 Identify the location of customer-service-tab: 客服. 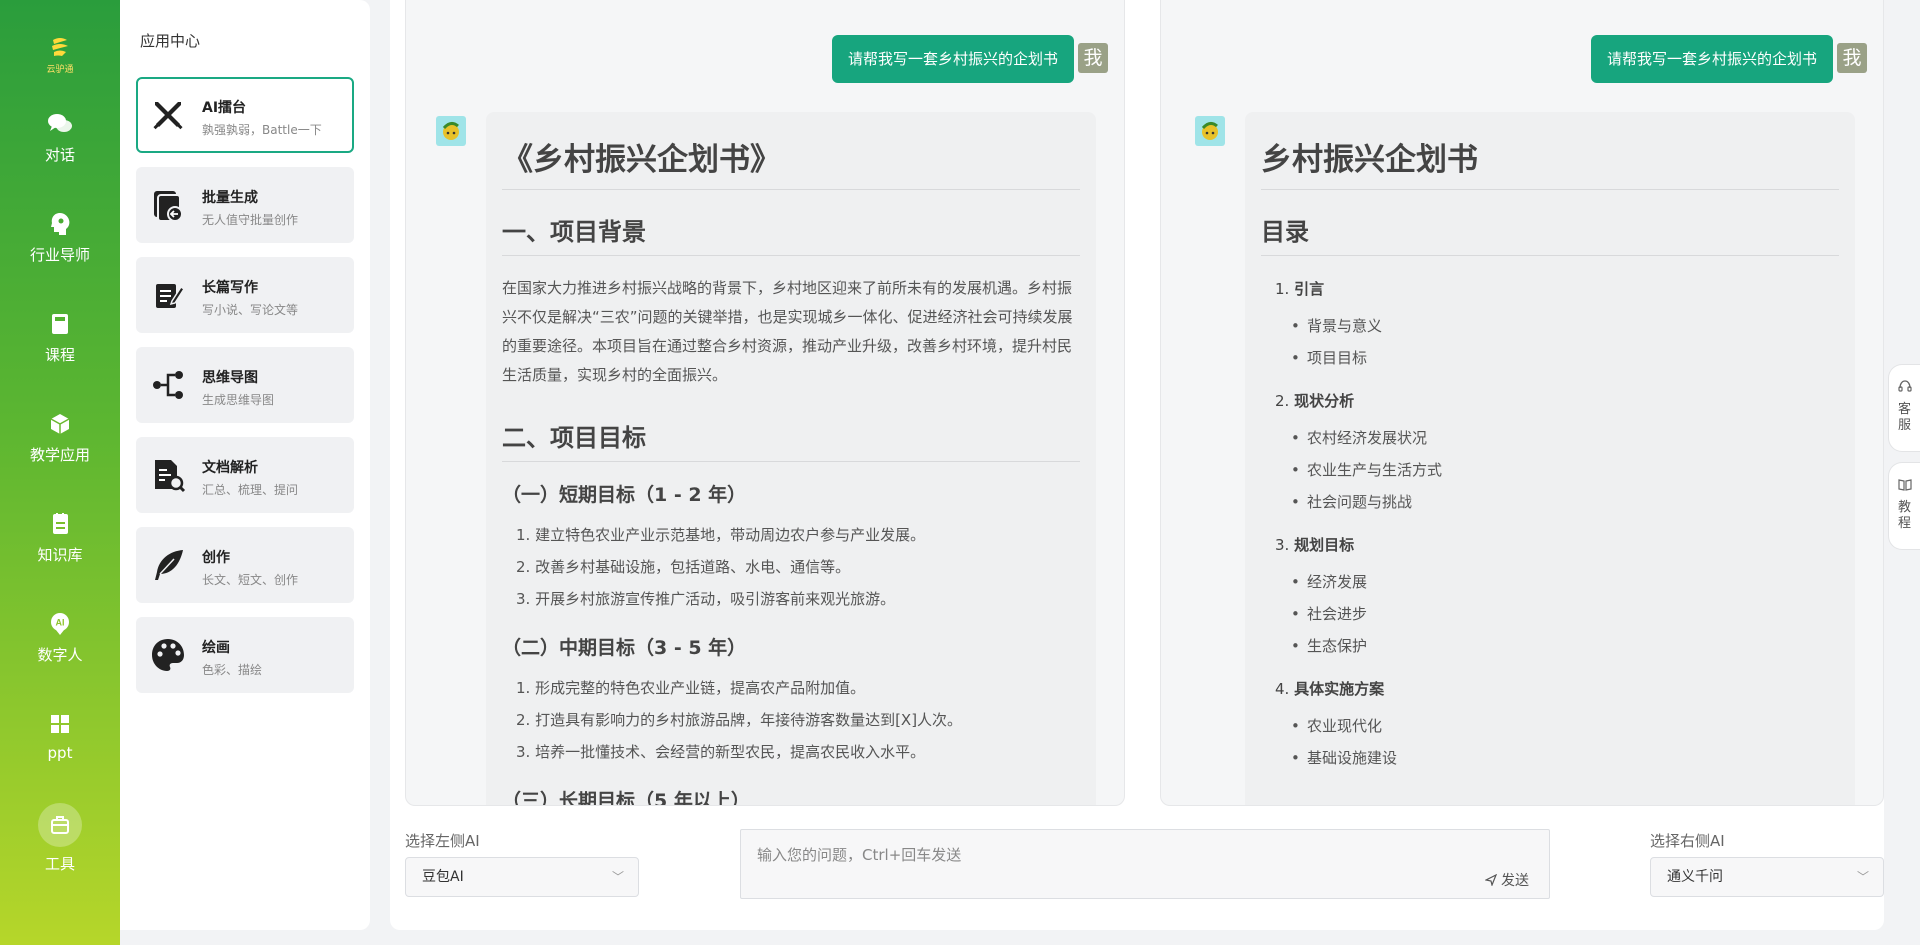
(1904, 408).